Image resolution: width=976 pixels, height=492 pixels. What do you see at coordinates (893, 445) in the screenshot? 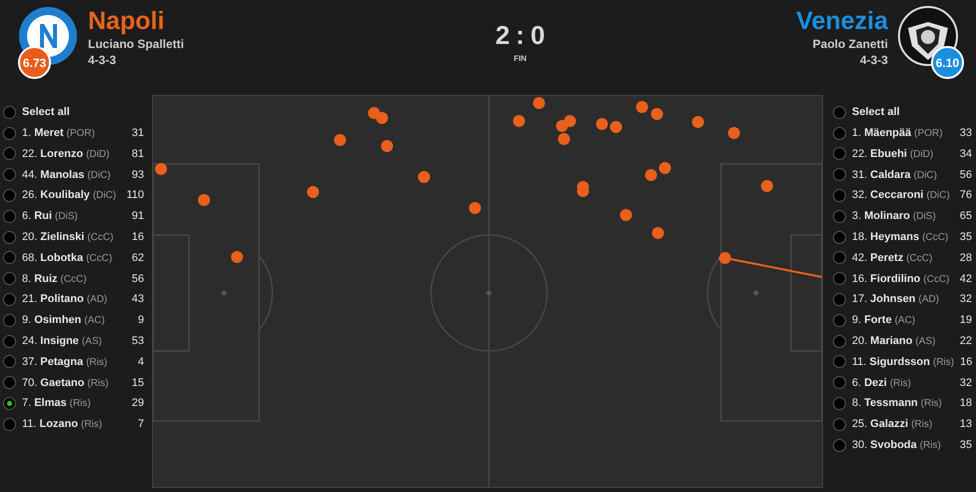
I see `player-name: Svoboda` at bounding box center [893, 445].